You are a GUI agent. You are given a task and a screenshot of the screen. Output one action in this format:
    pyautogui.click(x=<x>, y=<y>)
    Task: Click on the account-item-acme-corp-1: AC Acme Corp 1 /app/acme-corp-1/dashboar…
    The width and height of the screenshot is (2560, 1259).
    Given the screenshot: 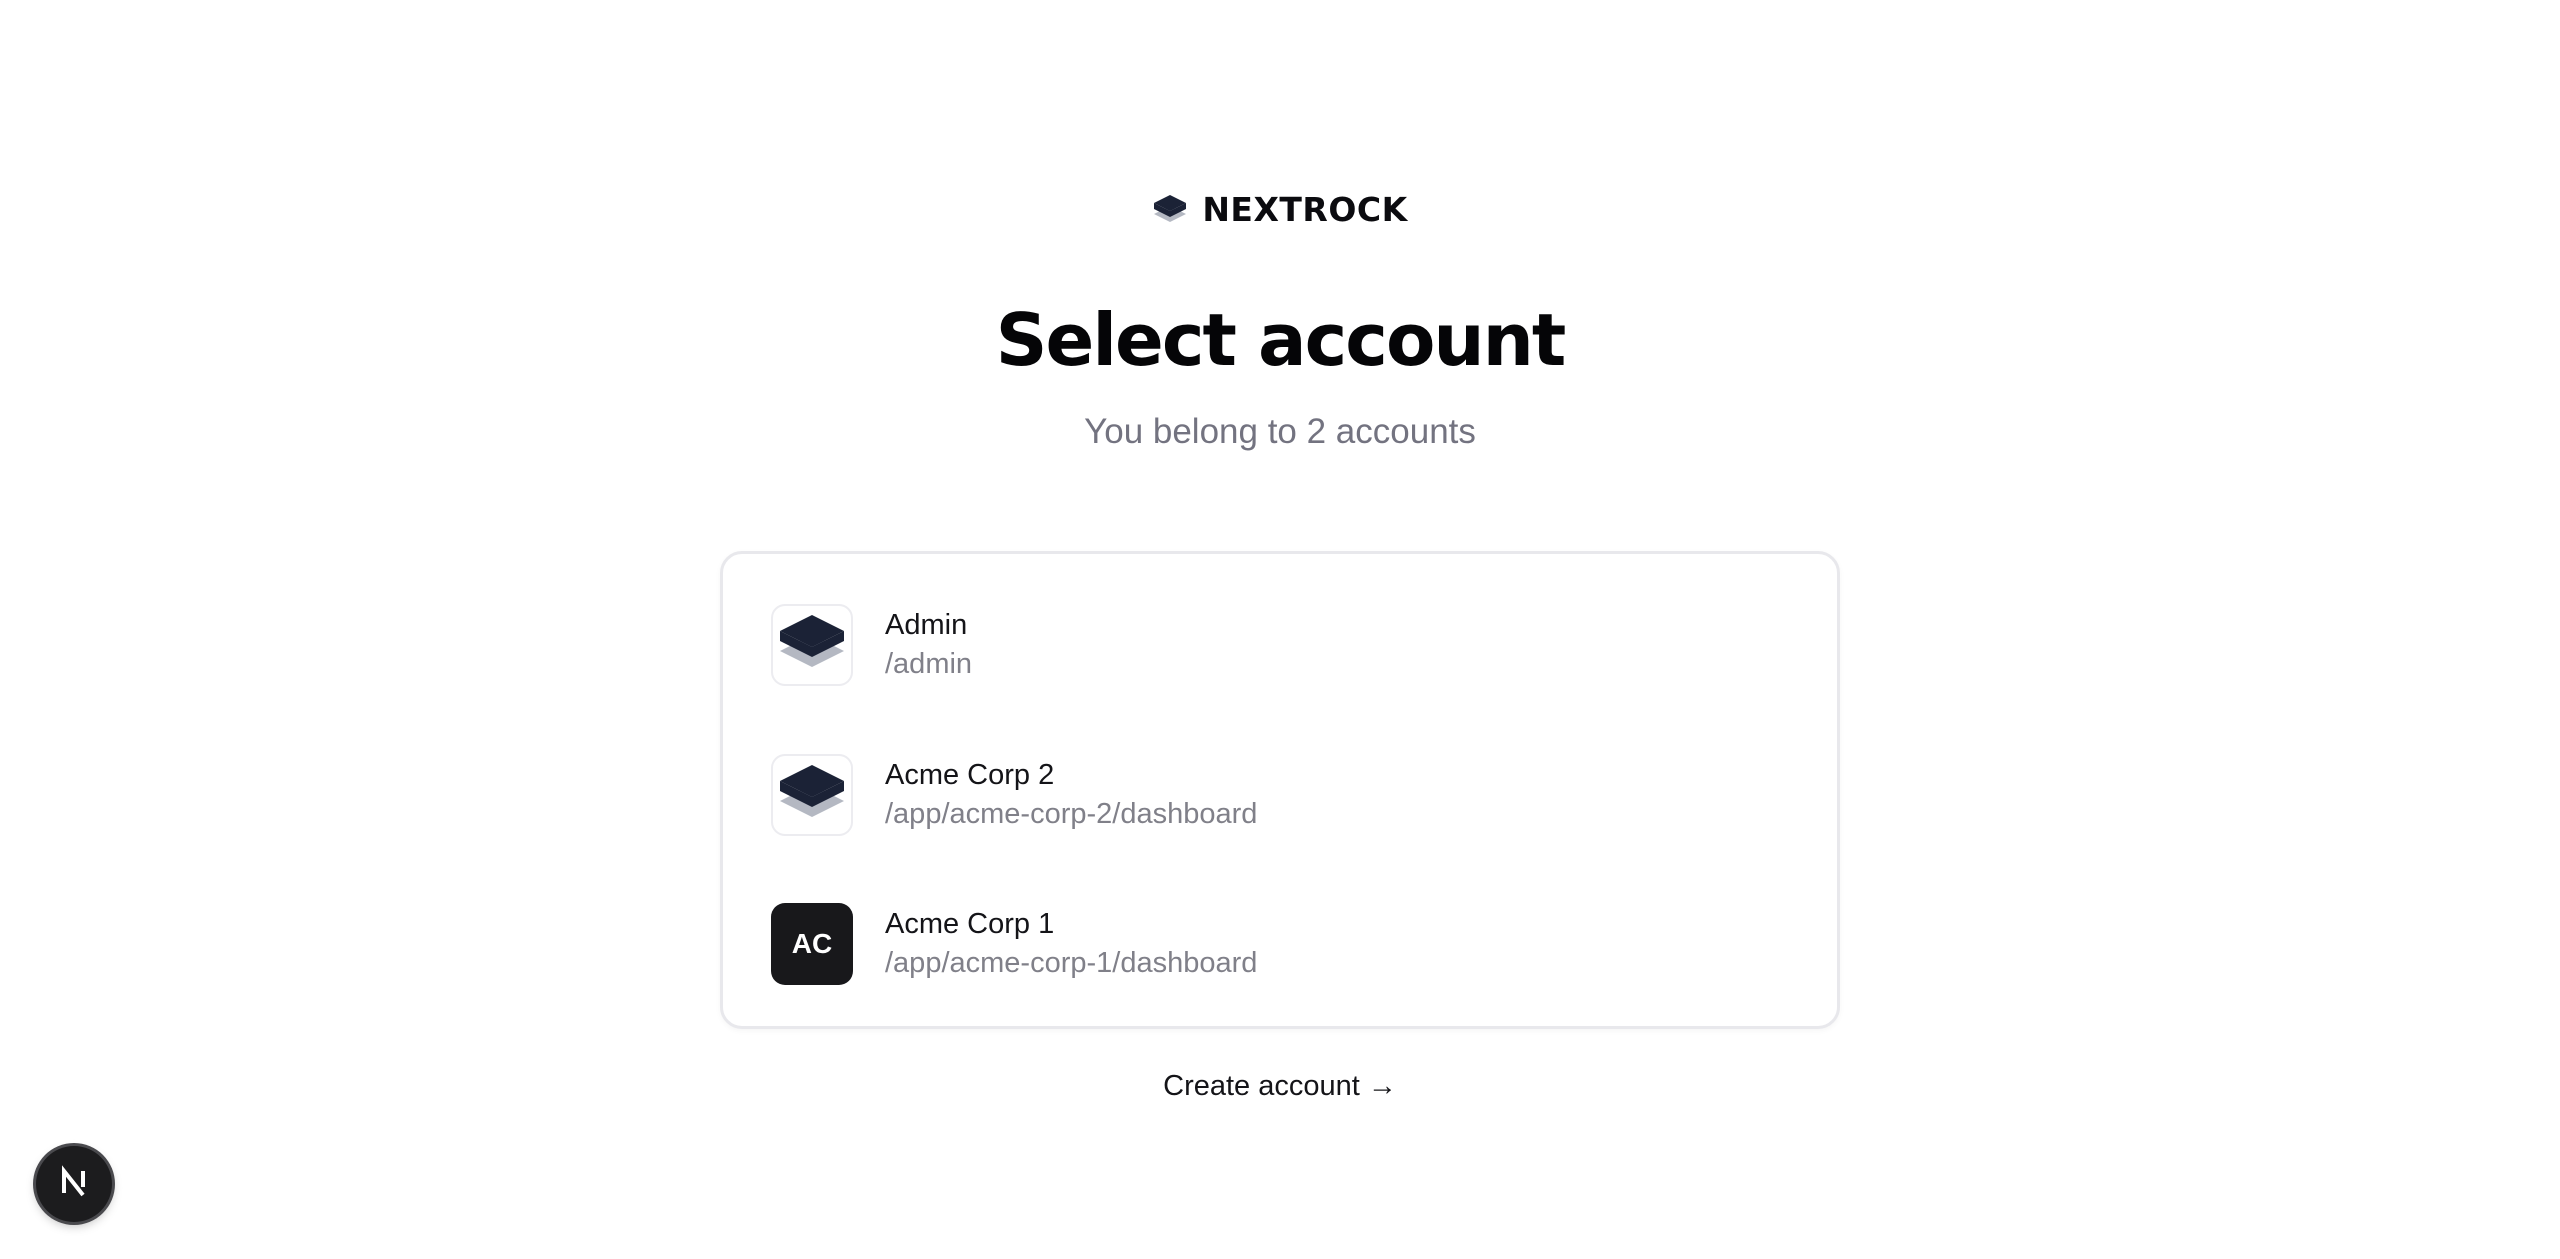 What is the action you would take?
    pyautogui.click(x=1281, y=944)
    